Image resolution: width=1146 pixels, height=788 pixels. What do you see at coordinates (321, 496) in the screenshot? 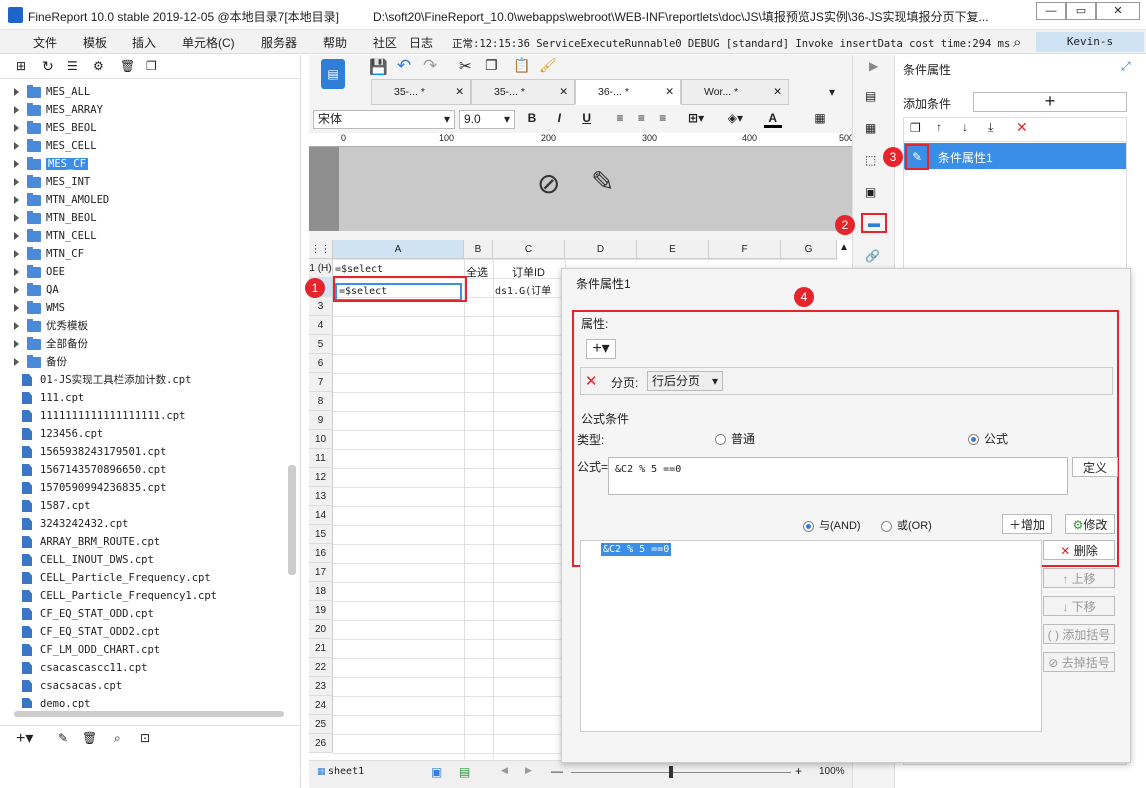
I see `row-header: 13` at bounding box center [321, 496].